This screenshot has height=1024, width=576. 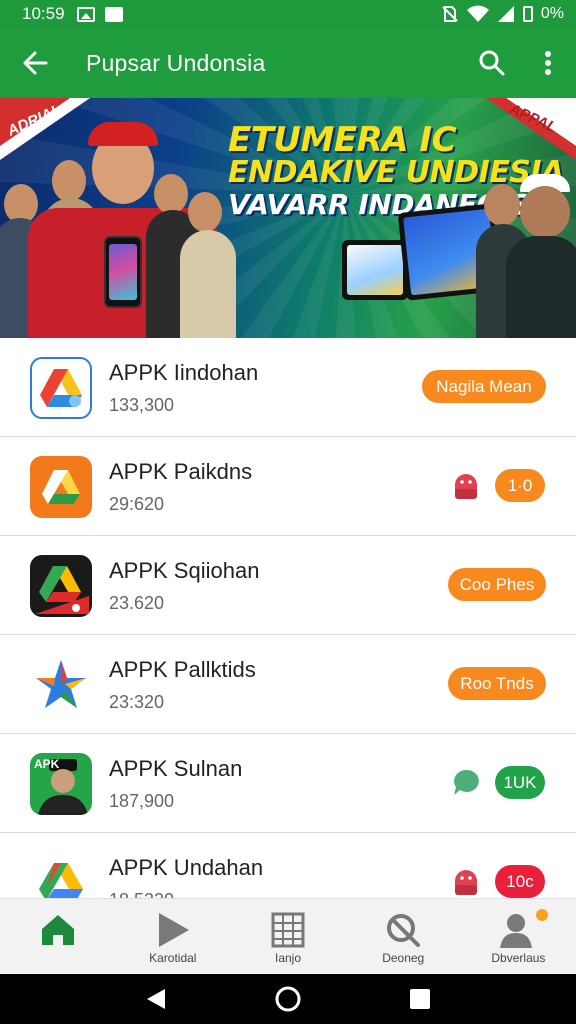 I want to click on nav-item-ianjo: Ianjo, so click(x=287, y=936).